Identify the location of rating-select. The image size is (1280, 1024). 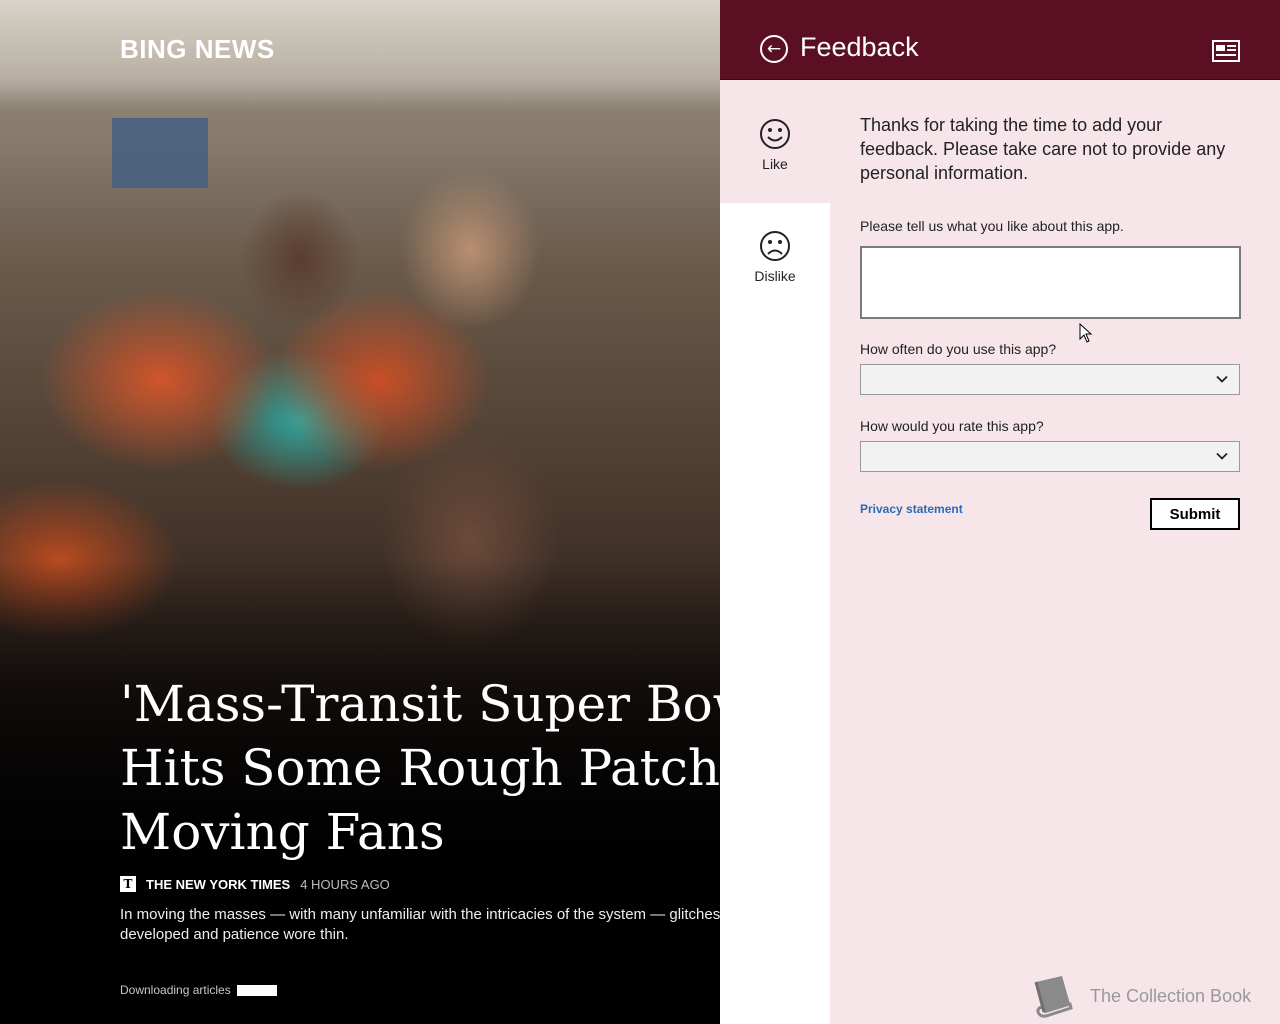
(1050, 456).